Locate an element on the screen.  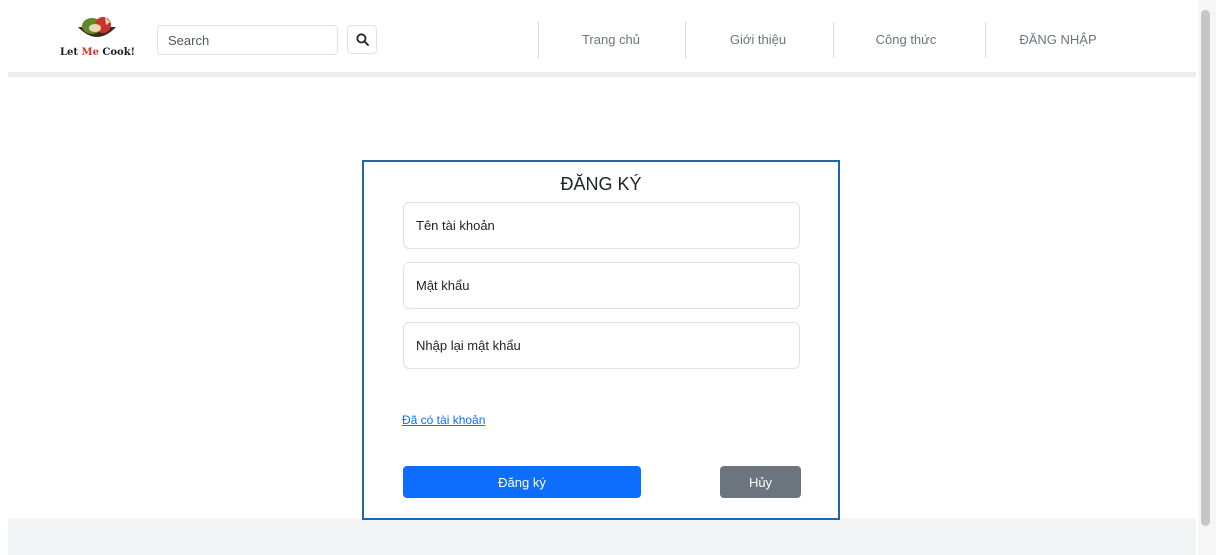
confirm-password-input is located at coordinates (601, 345).